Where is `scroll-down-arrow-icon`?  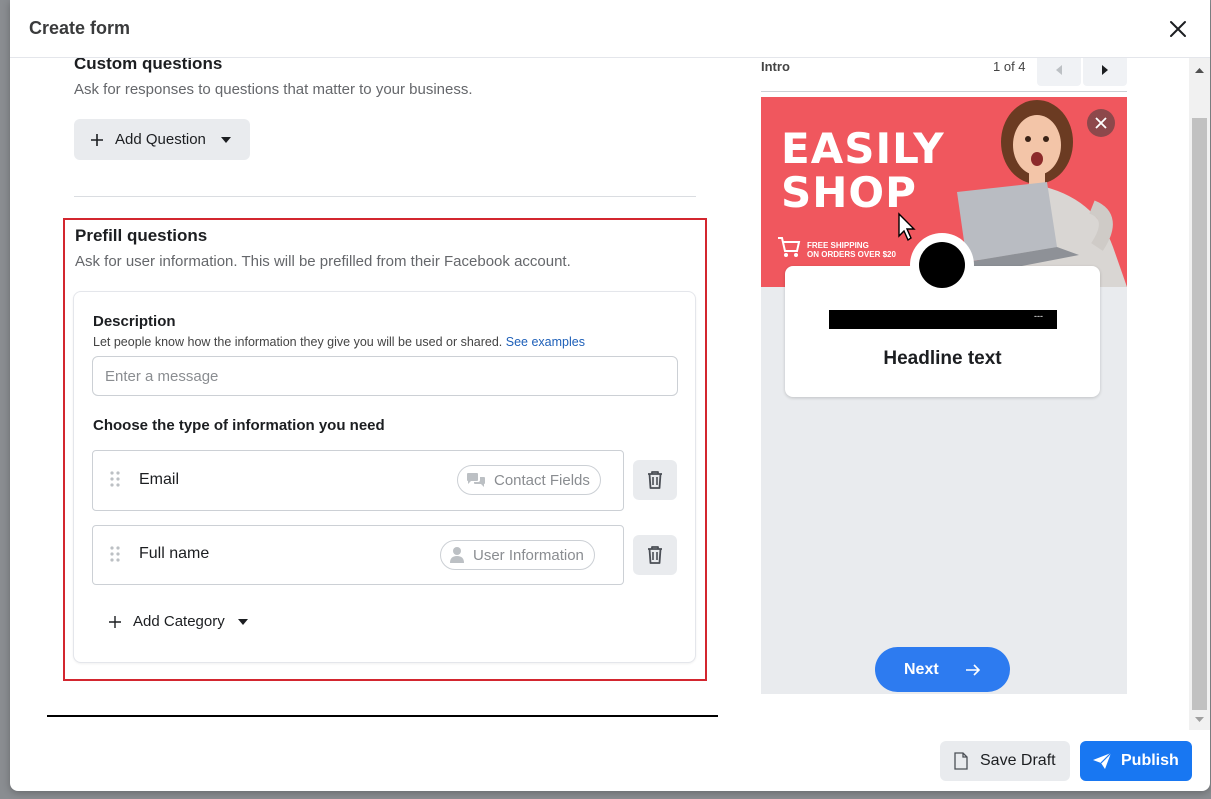 scroll-down-arrow-icon is located at coordinates (1199, 720).